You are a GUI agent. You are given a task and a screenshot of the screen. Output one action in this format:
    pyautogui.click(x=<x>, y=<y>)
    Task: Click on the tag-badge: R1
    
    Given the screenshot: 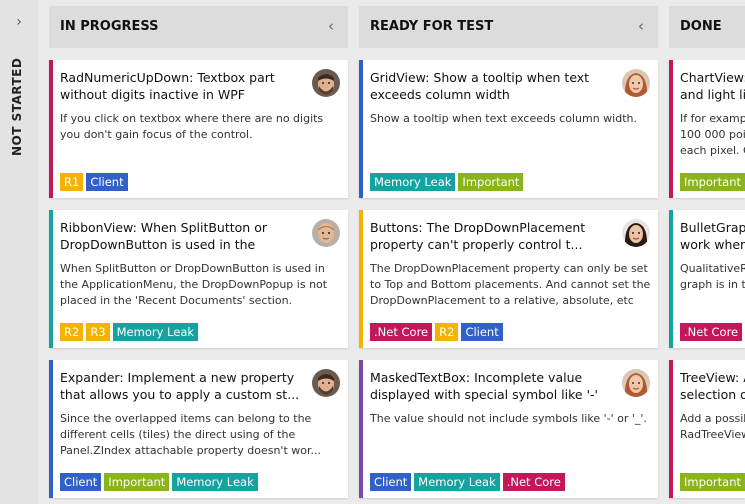 What is the action you would take?
    pyautogui.click(x=72, y=182)
    